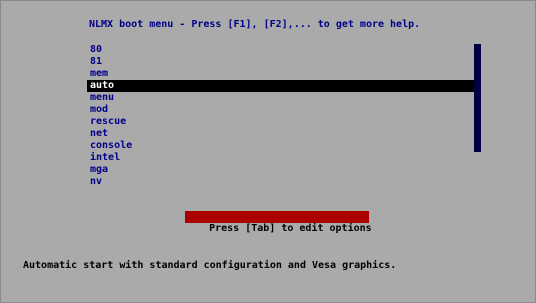  I want to click on boot-entry-81: 81, so click(281, 62).